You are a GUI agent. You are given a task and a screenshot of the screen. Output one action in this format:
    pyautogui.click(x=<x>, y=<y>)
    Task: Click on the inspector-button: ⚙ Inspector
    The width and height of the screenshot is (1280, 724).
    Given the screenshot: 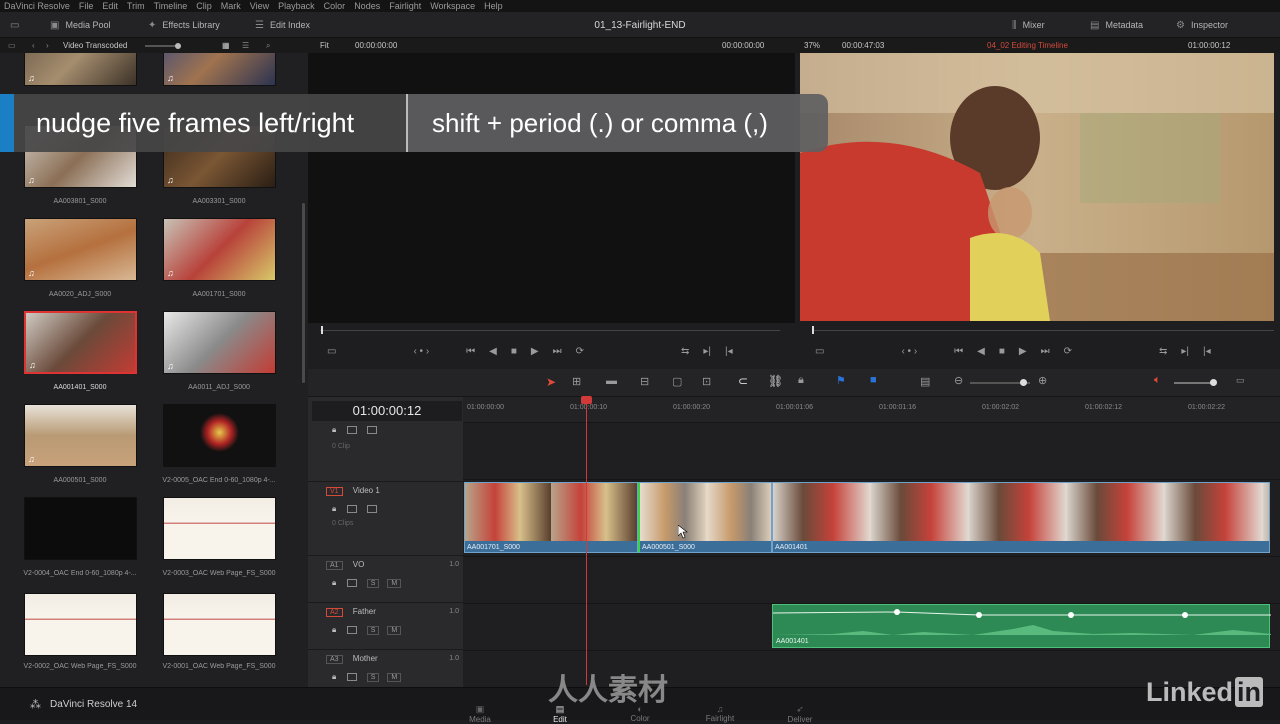 What is the action you would take?
    pyautogui.click(x=1202, y=25)
    